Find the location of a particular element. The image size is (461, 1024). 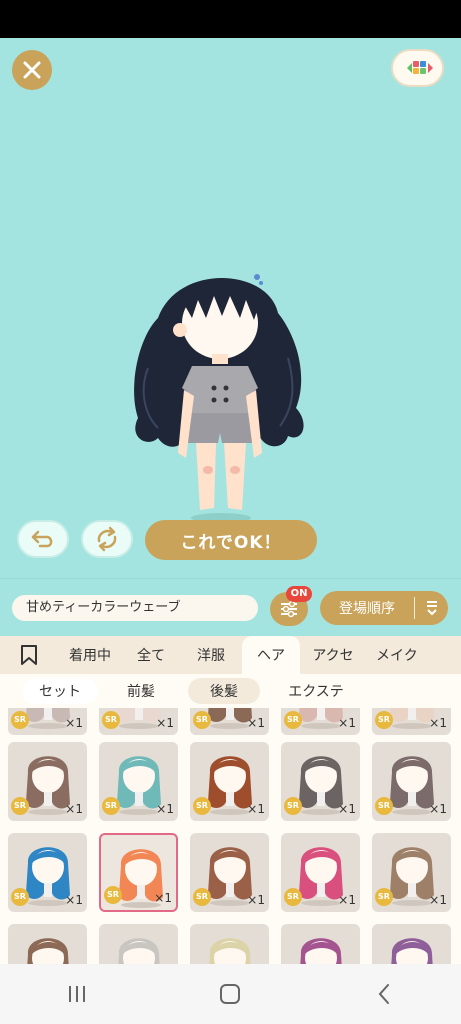

bookmark-icon is located at coordinates (29, 655).